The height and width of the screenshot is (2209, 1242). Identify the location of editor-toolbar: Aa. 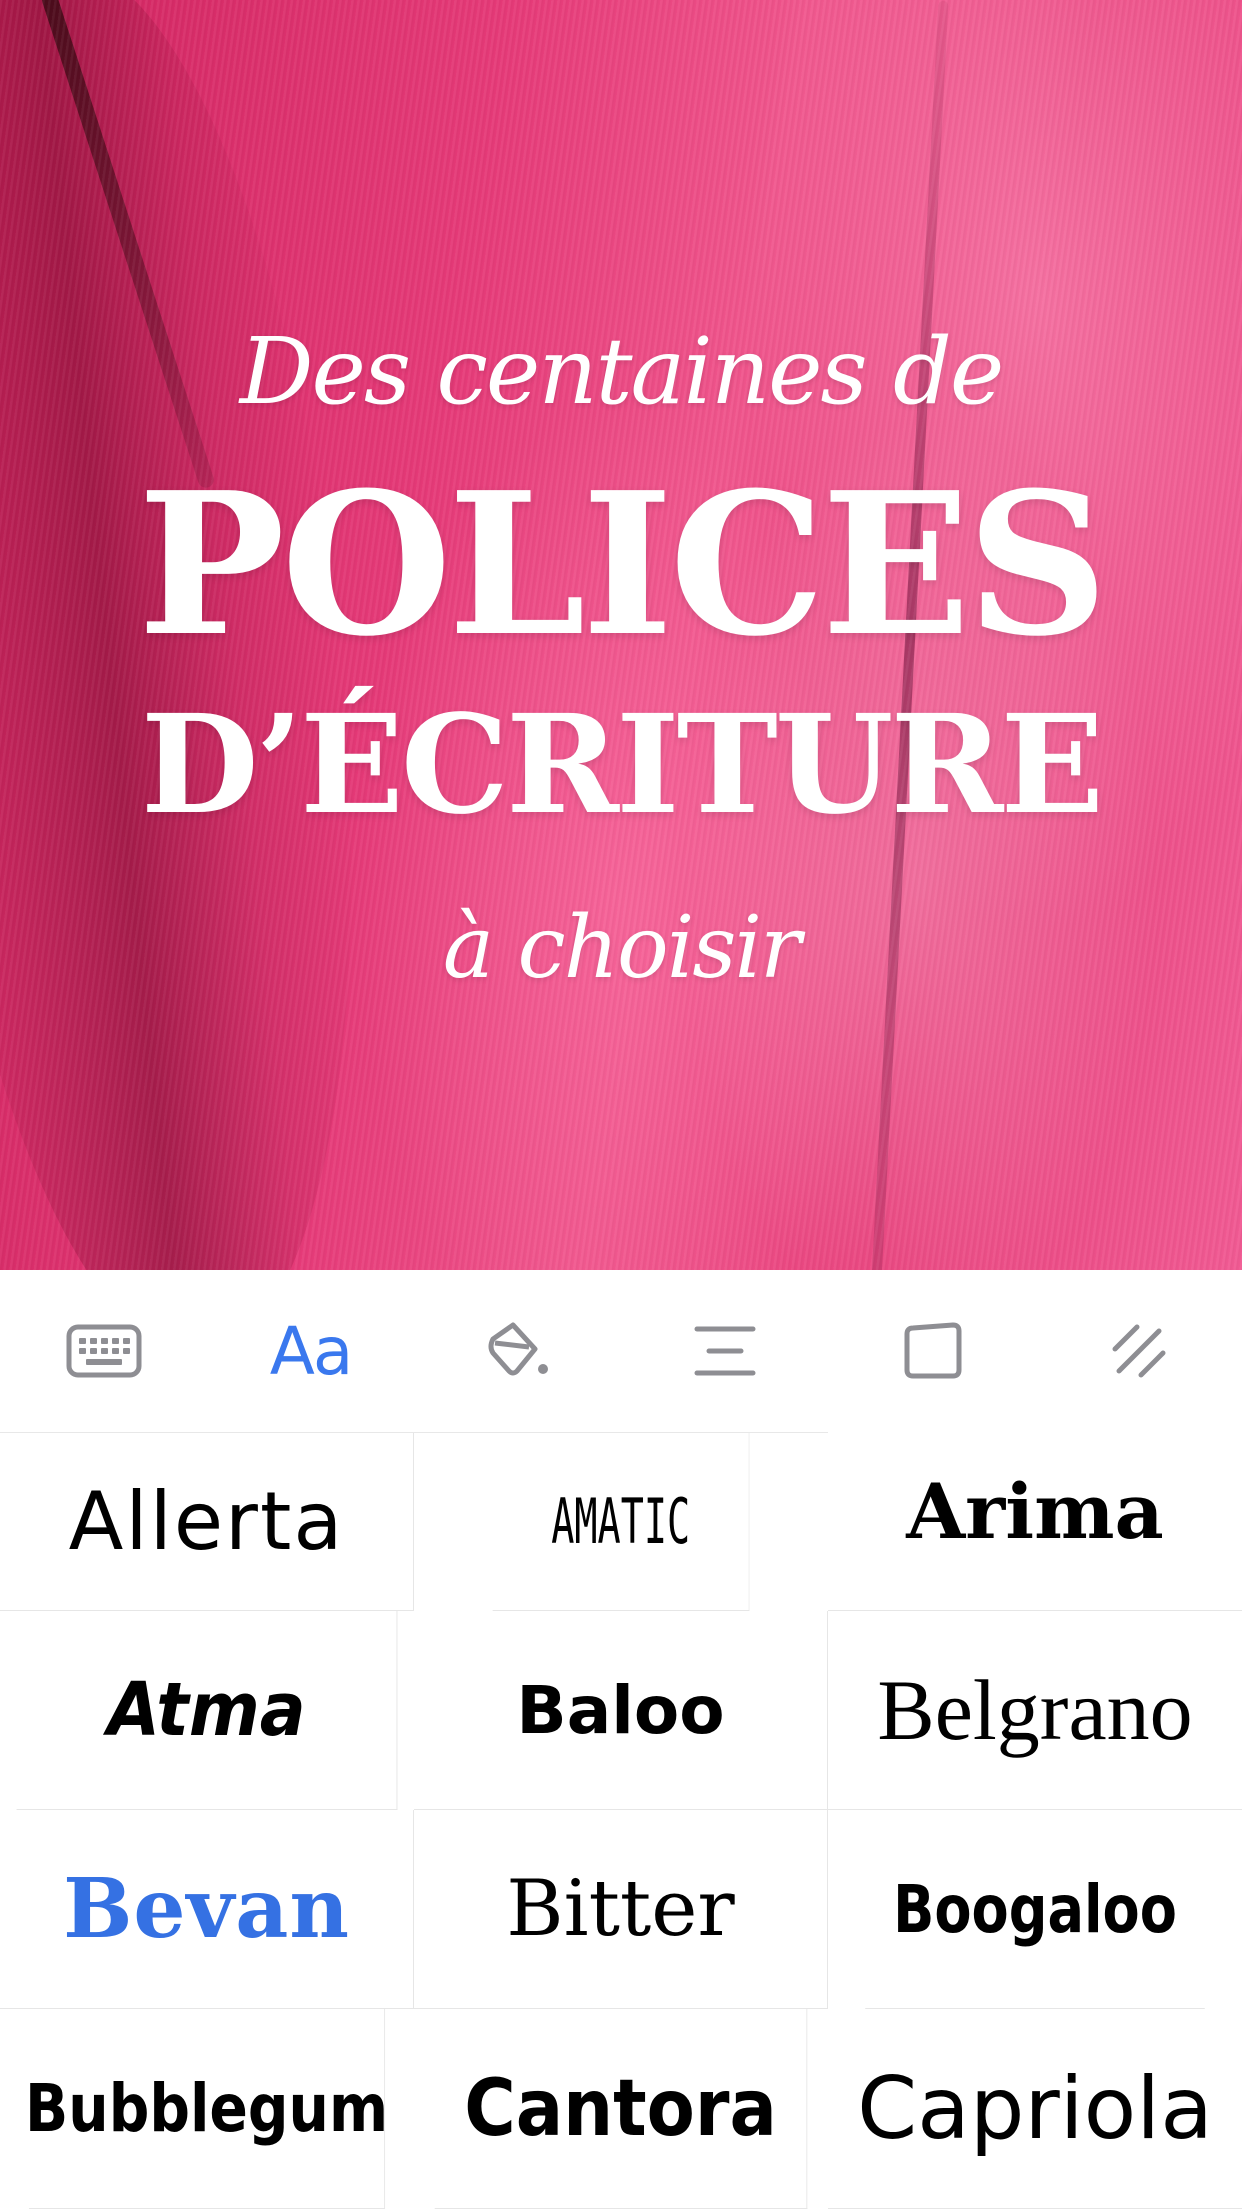
(621, 1351).